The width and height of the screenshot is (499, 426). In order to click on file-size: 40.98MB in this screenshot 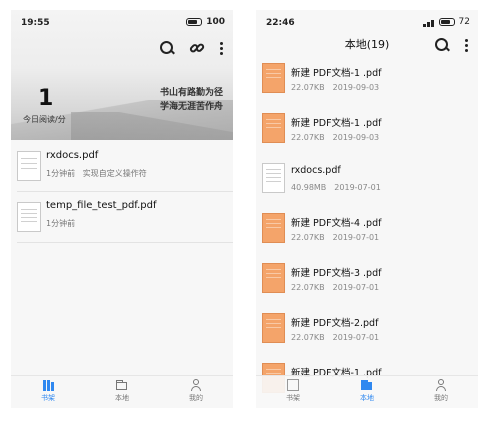, I will do `click(309, 187)`.